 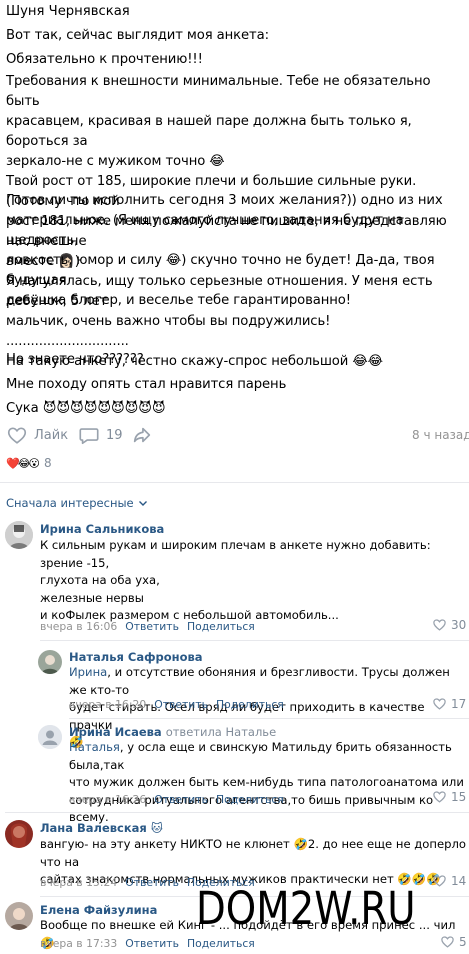 I want to click on likes-count: 14, so click(x=459, y=880).